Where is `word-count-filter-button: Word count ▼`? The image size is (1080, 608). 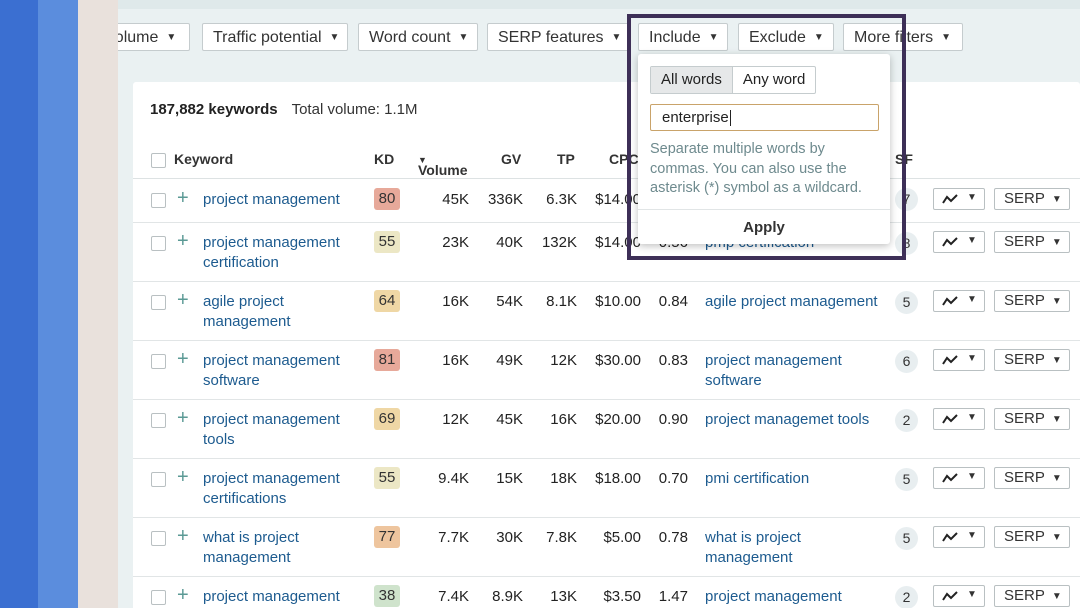
word-count-filter-button: Word count ▼ is located at coordinates (418, 37).